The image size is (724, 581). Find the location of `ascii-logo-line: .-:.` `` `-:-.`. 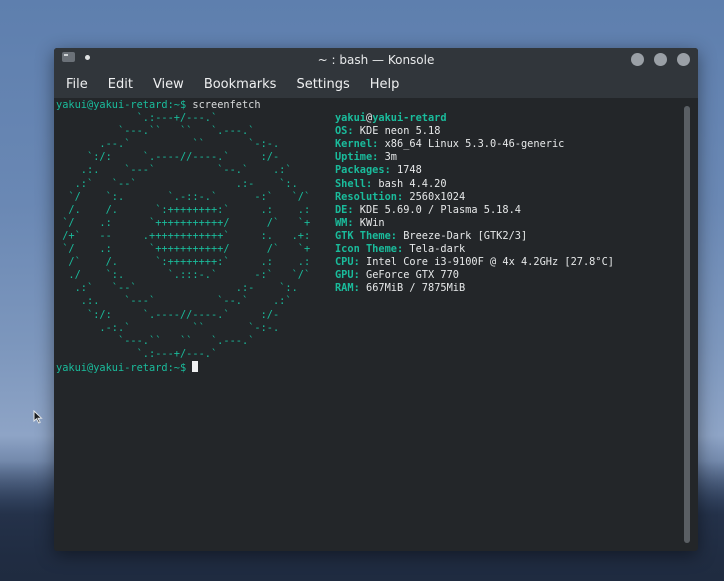

ascii-logo-line: .-:.` `` `-:-. is located at coordinates (168, 327).